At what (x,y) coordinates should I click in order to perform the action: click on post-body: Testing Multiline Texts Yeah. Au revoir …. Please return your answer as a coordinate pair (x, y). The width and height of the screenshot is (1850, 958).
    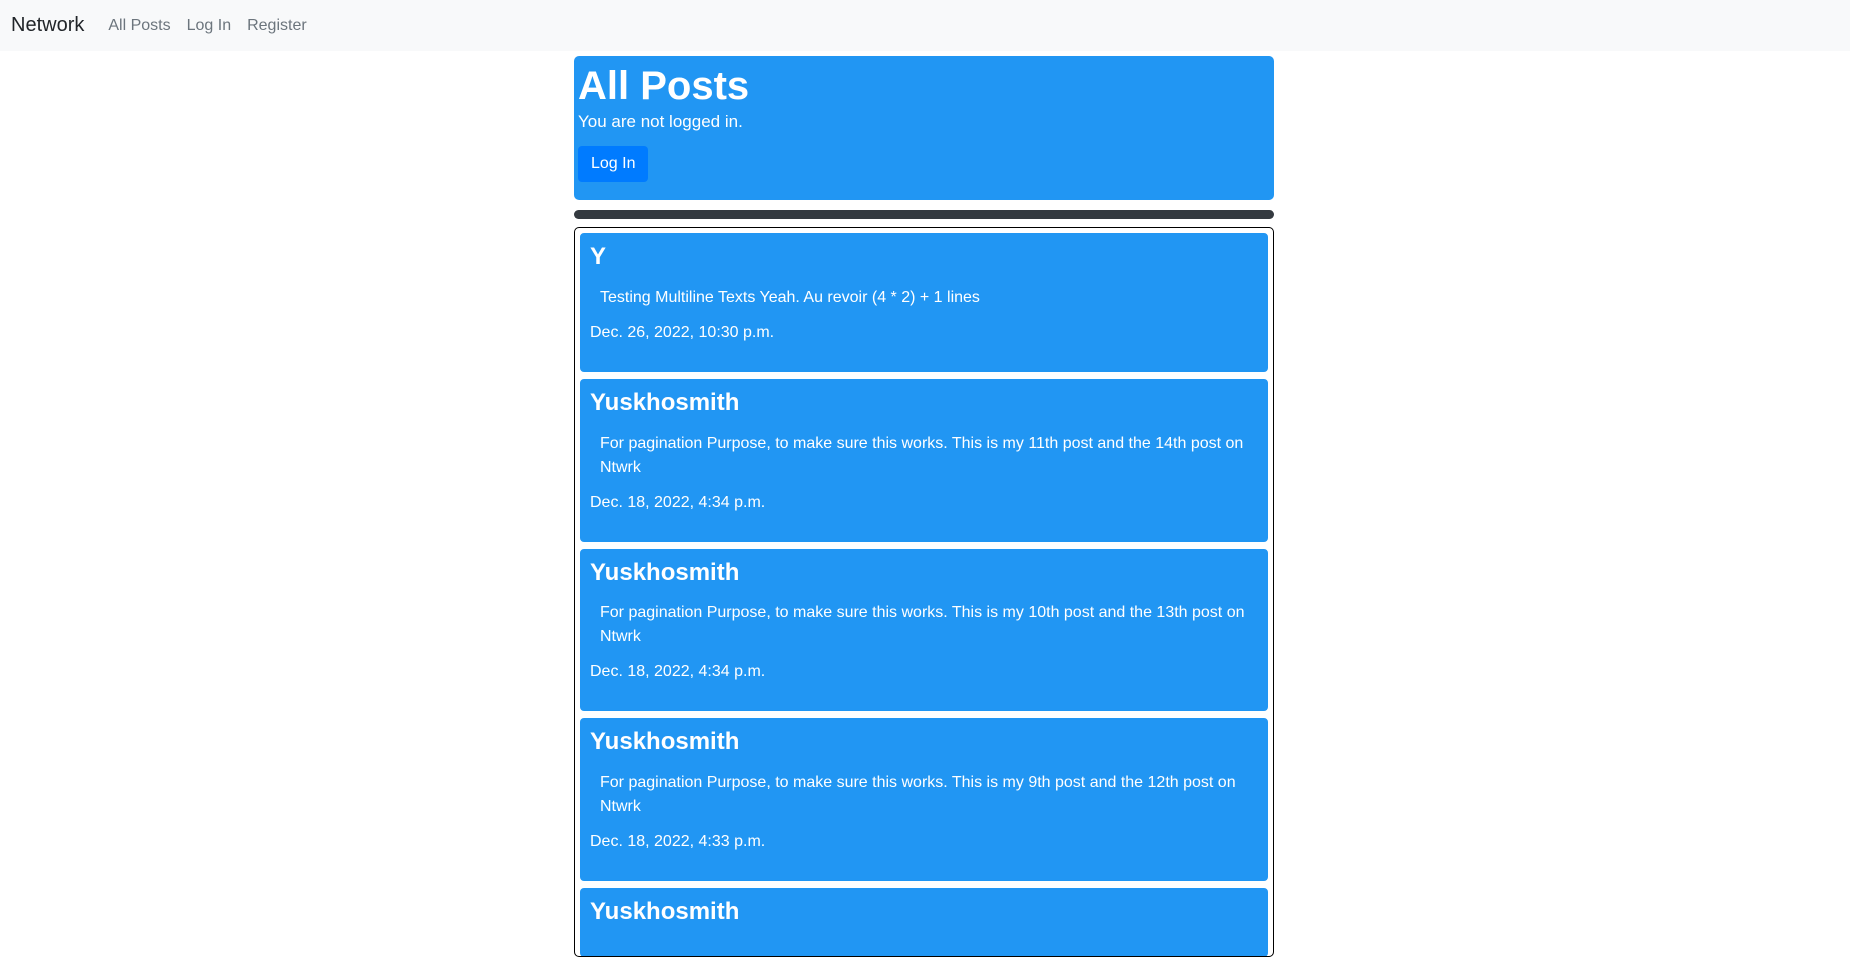
    Looking at the image, I should click on (790, 297).